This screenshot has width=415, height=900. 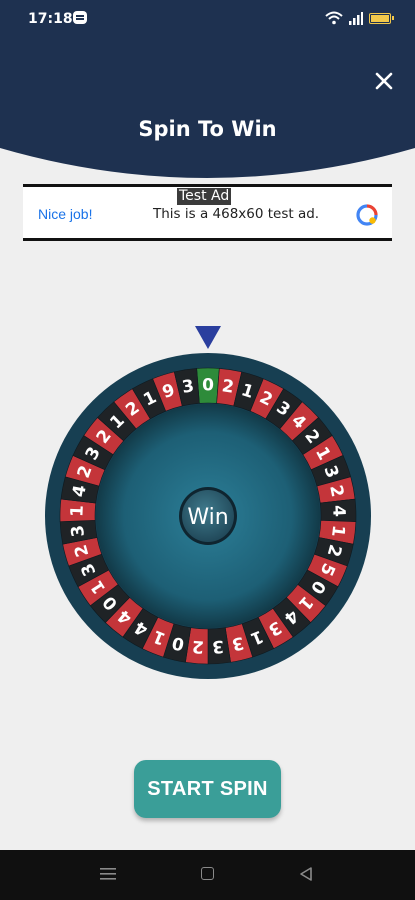 What do you see at coordinates (108, 874) in the screenshot?
I see `recent-apps-icon` at bounding box center [108, 874].